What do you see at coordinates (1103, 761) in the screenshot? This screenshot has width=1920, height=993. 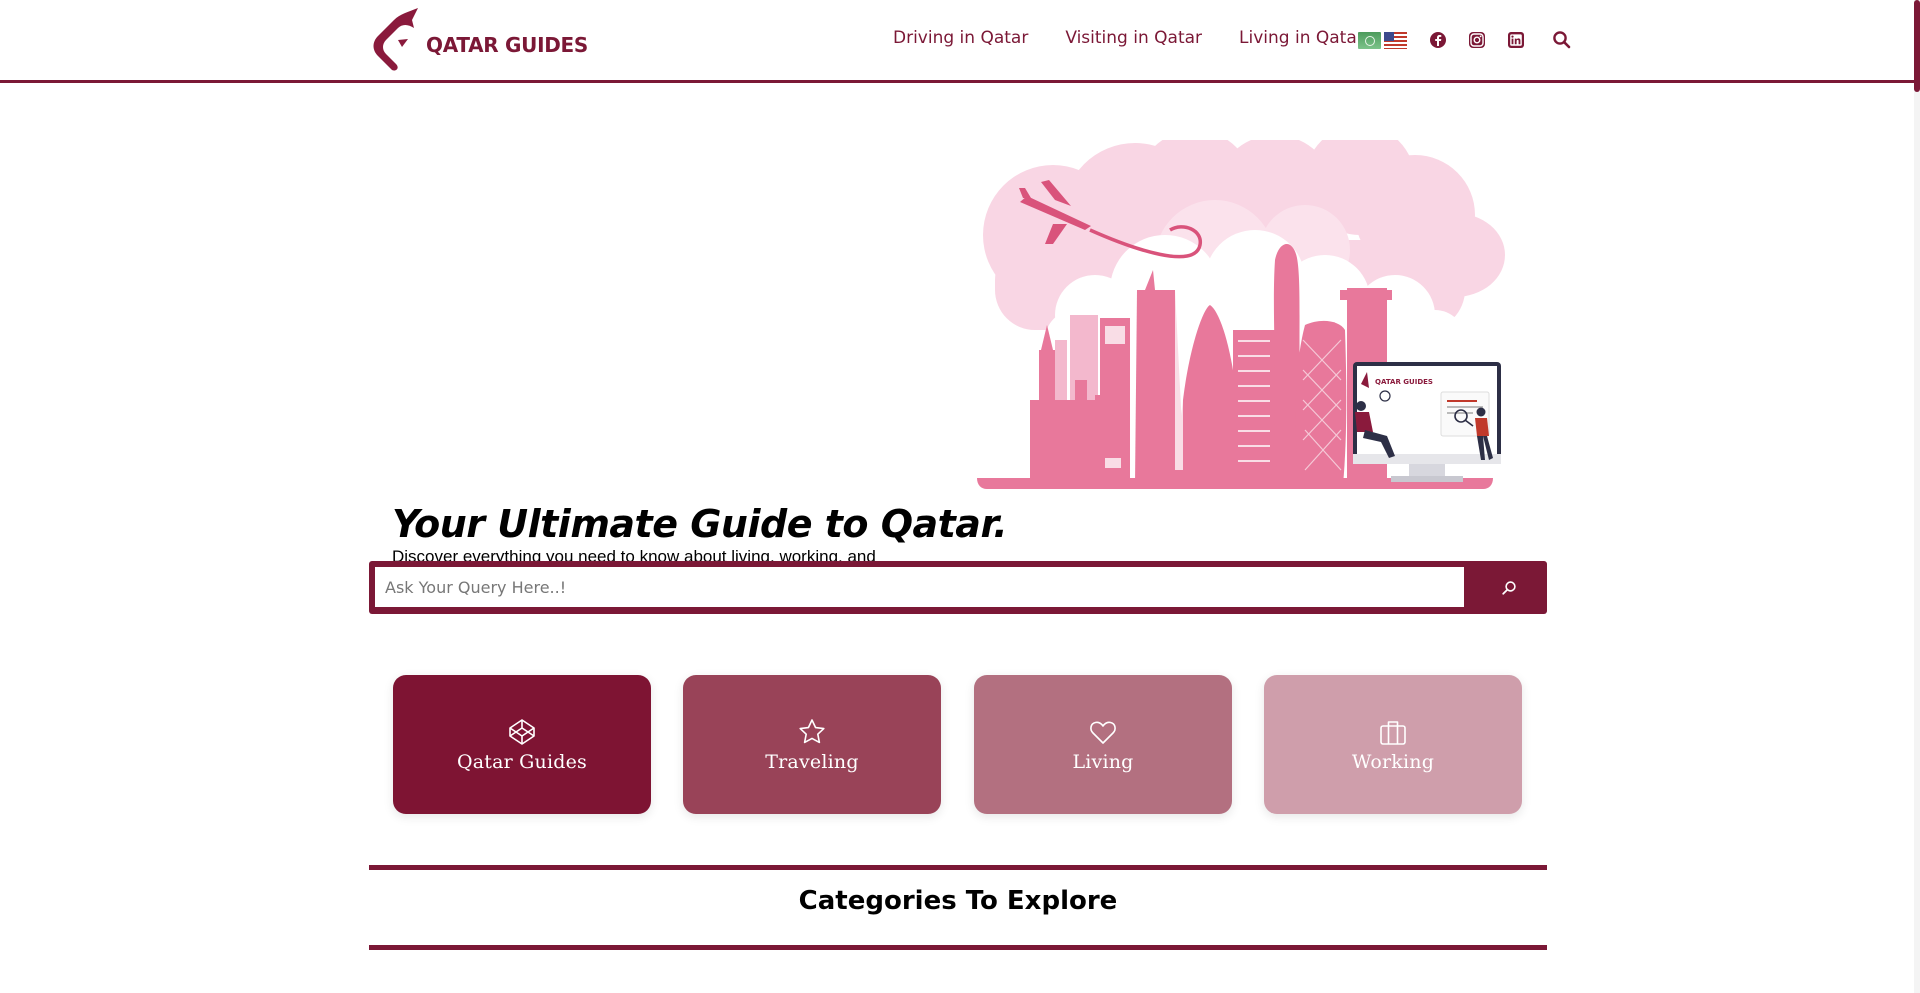 I see `card-label: Living` at bounding box center [1103, 761].